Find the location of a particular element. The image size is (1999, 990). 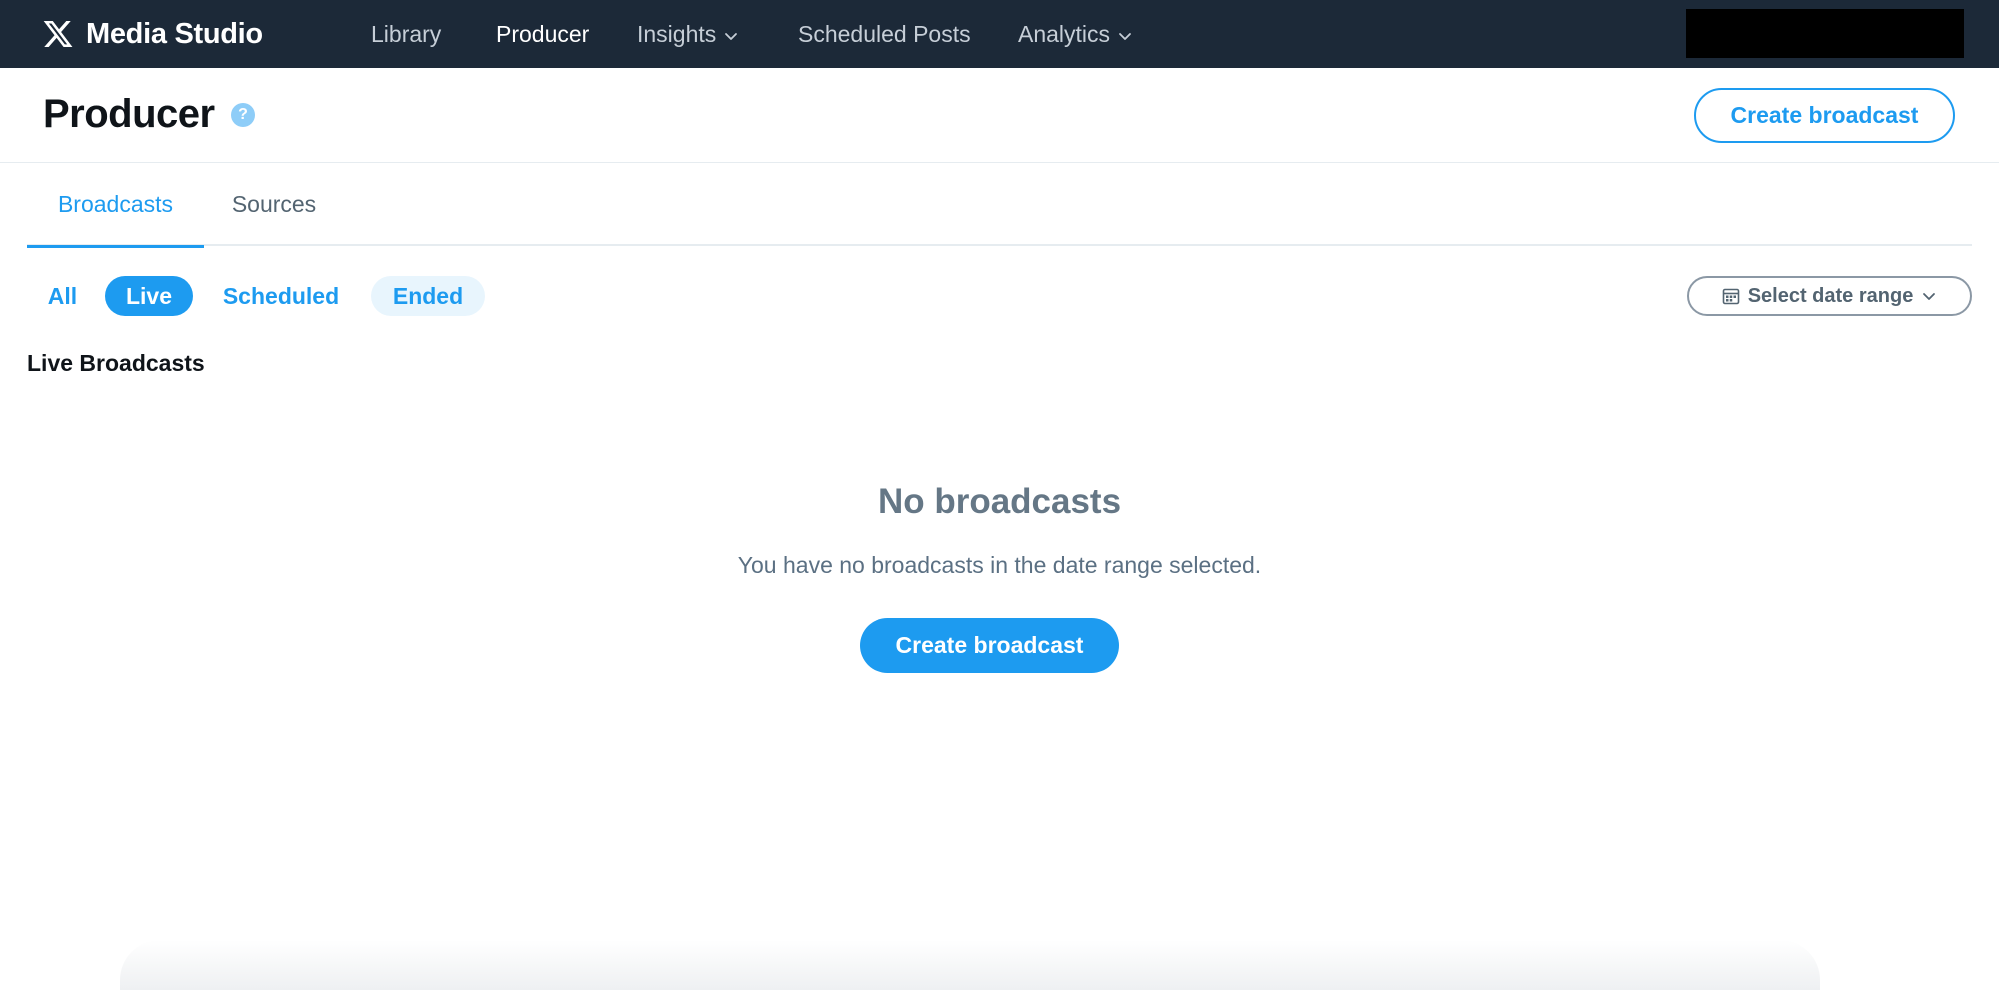

page-header: Producer ? Create broadcast is located at coordinates (999, 115).